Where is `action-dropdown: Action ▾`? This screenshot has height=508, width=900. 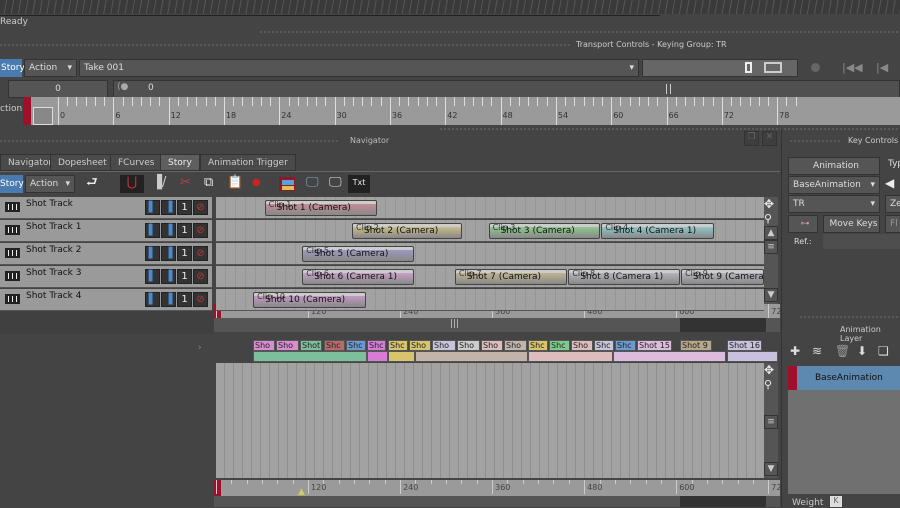
action-dropdown: Action ▾ is located at coordinates (50, 68).